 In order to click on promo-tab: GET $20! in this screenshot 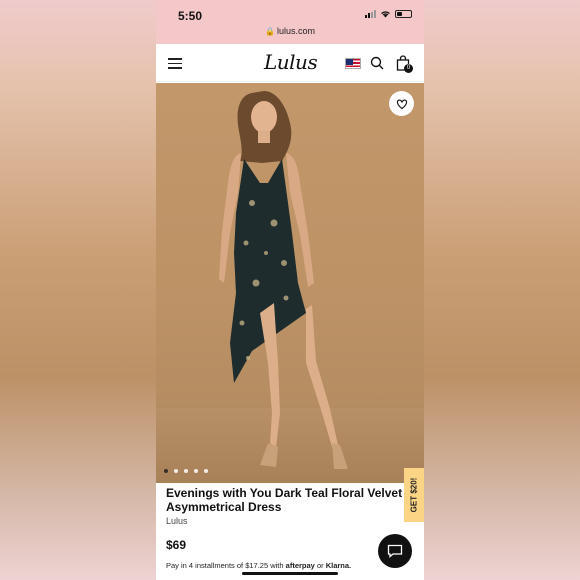, I will do `click(414, 495)`.